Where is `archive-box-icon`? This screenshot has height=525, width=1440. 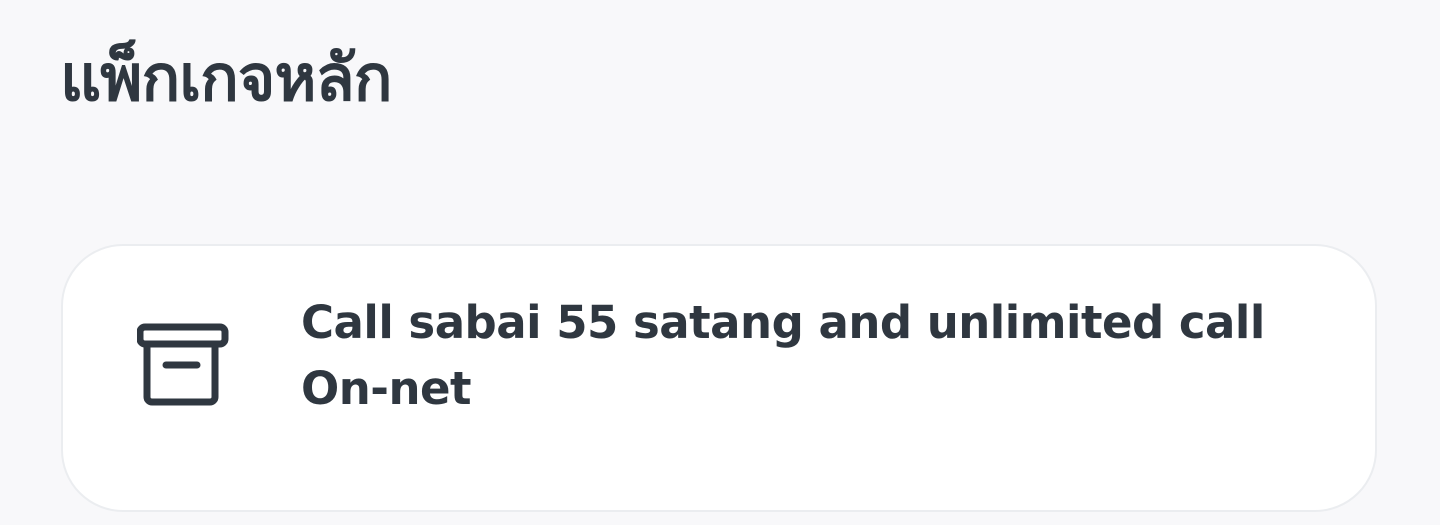
archive-box-icon is located at coordinates (183, 368).